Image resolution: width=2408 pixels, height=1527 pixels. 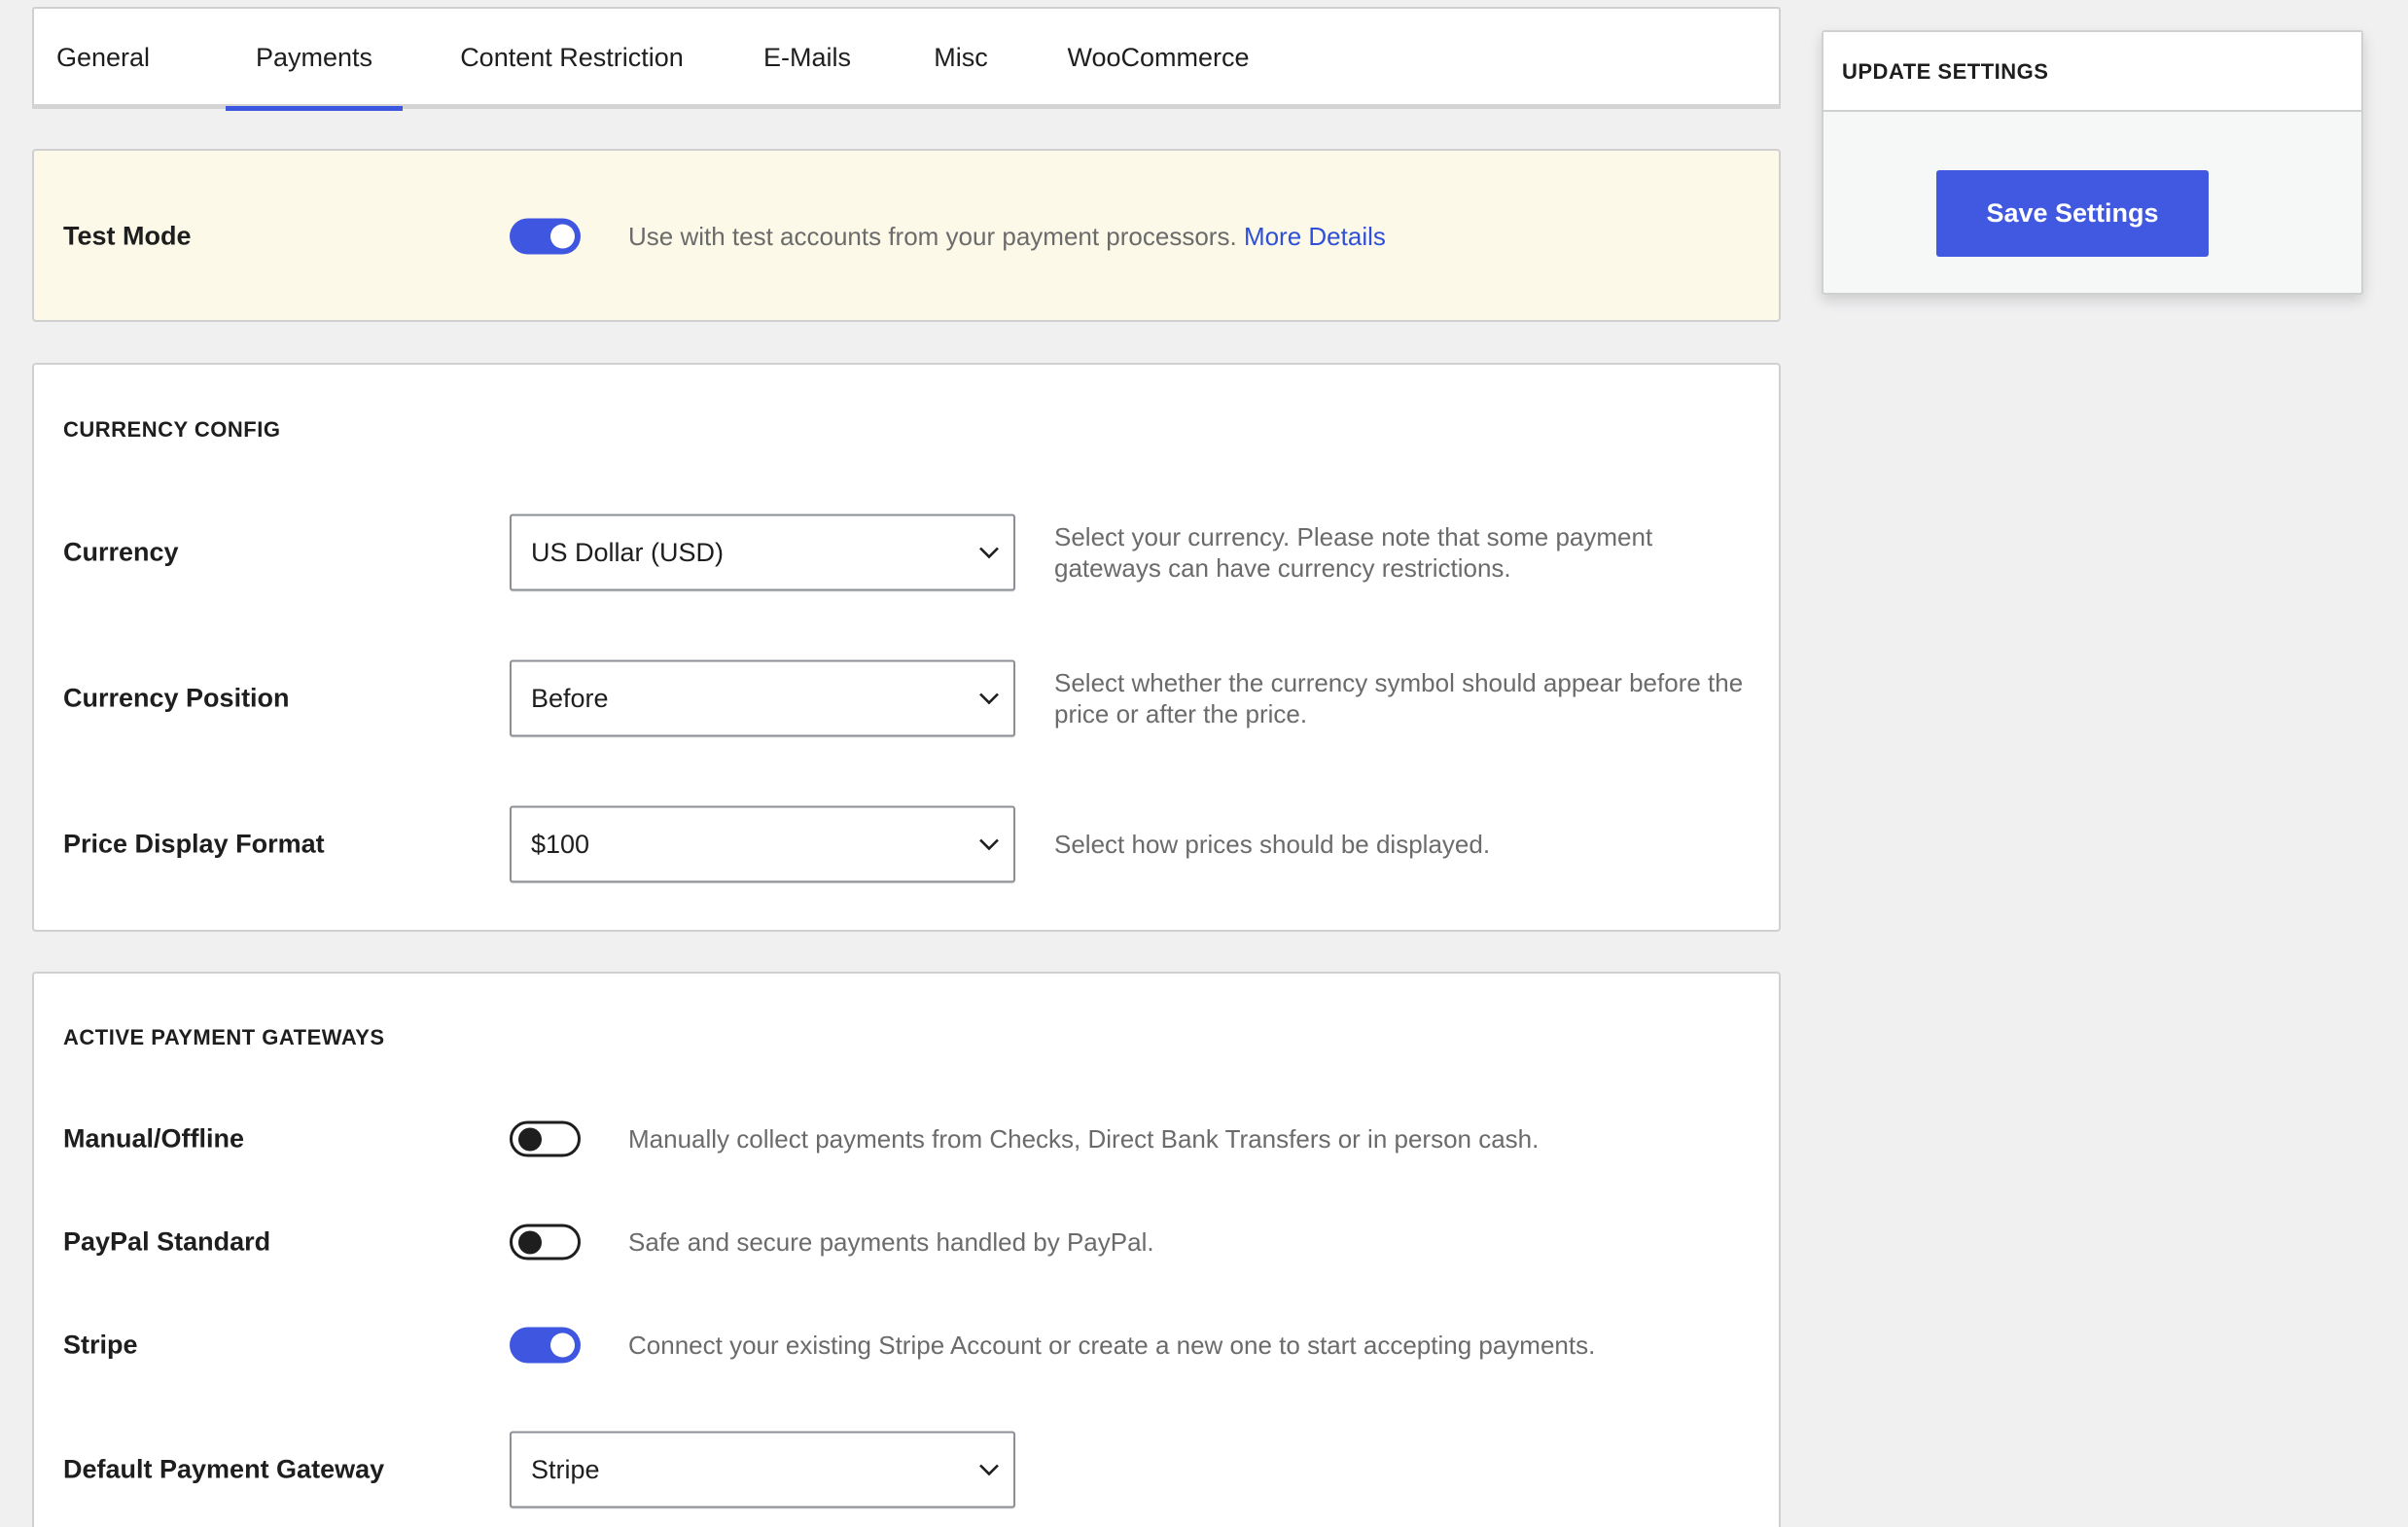 What do you see at coordinates (154, 1138) in the screenshot?
I see `manual-offline-label: Manual/Offline` at bounding box center [154, 1138].